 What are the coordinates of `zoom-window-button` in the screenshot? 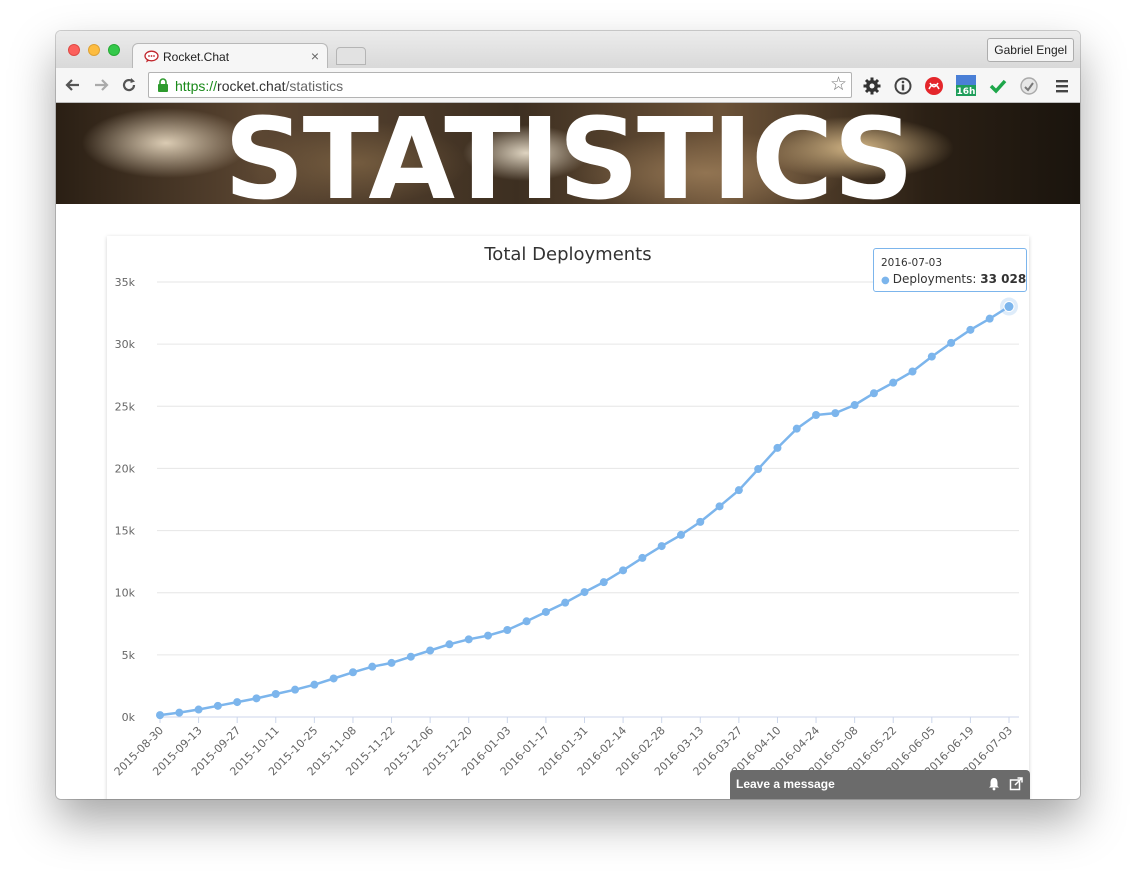 It's located at (114, 50).